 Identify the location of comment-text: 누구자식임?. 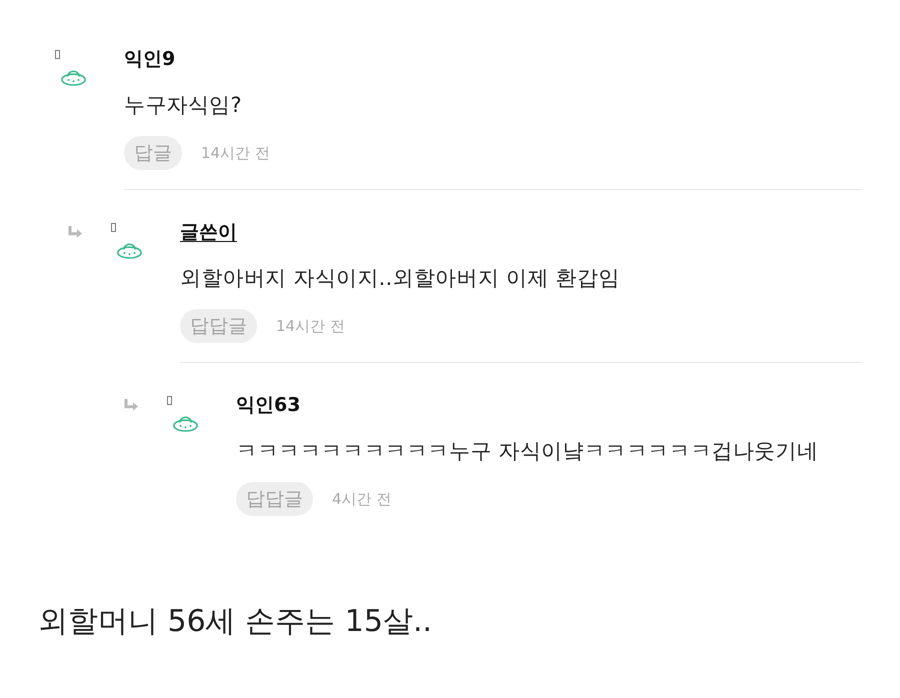
(183, 105).